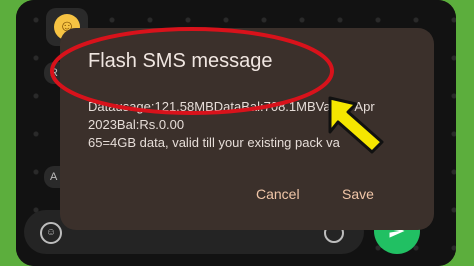 The width and height of the screenshot is (474, 266). Describe the element at coordinates (278, 194) in the screenshot. I see `cancel-button: Cancel` at that location.